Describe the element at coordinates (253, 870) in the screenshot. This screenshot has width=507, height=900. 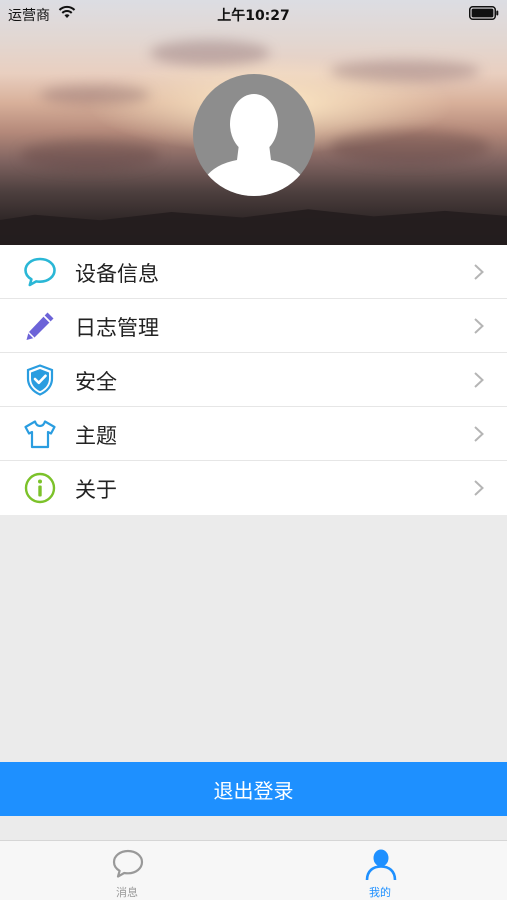
I see `tab-bar: 消息 我的` at that location.